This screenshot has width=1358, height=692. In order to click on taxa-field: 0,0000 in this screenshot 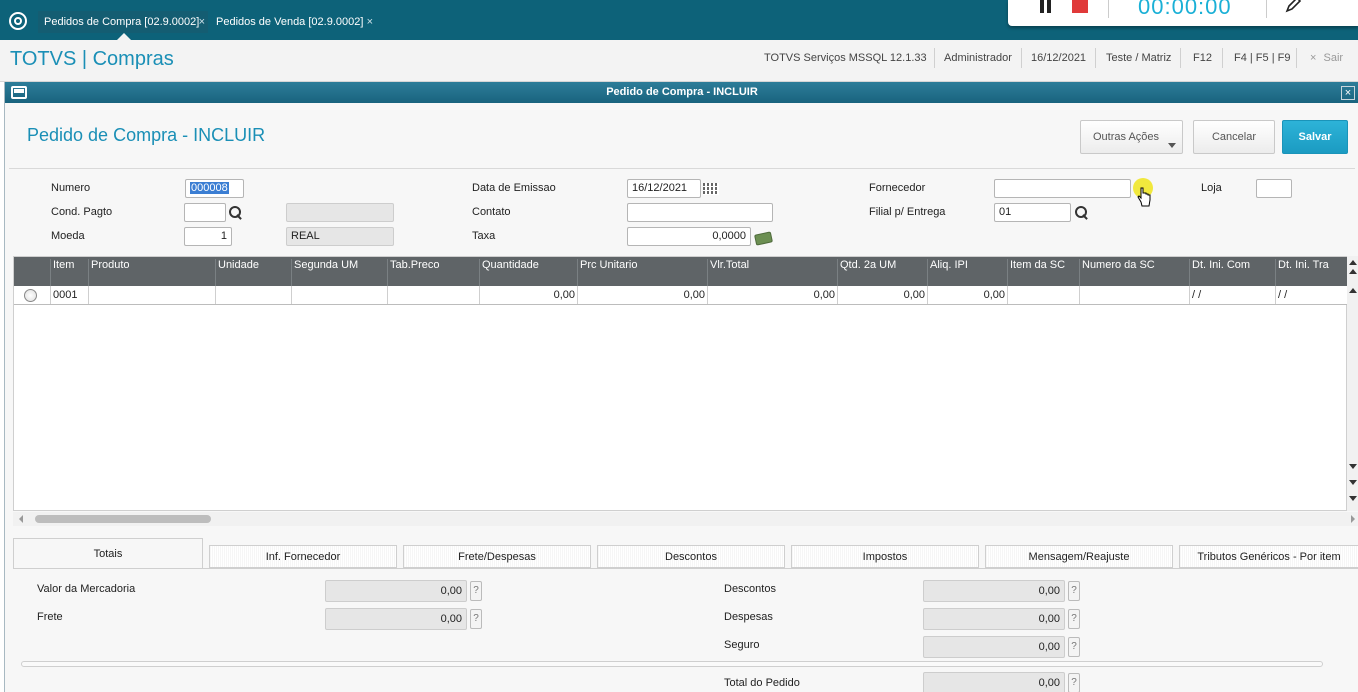, I will do `click(689, 236)`.